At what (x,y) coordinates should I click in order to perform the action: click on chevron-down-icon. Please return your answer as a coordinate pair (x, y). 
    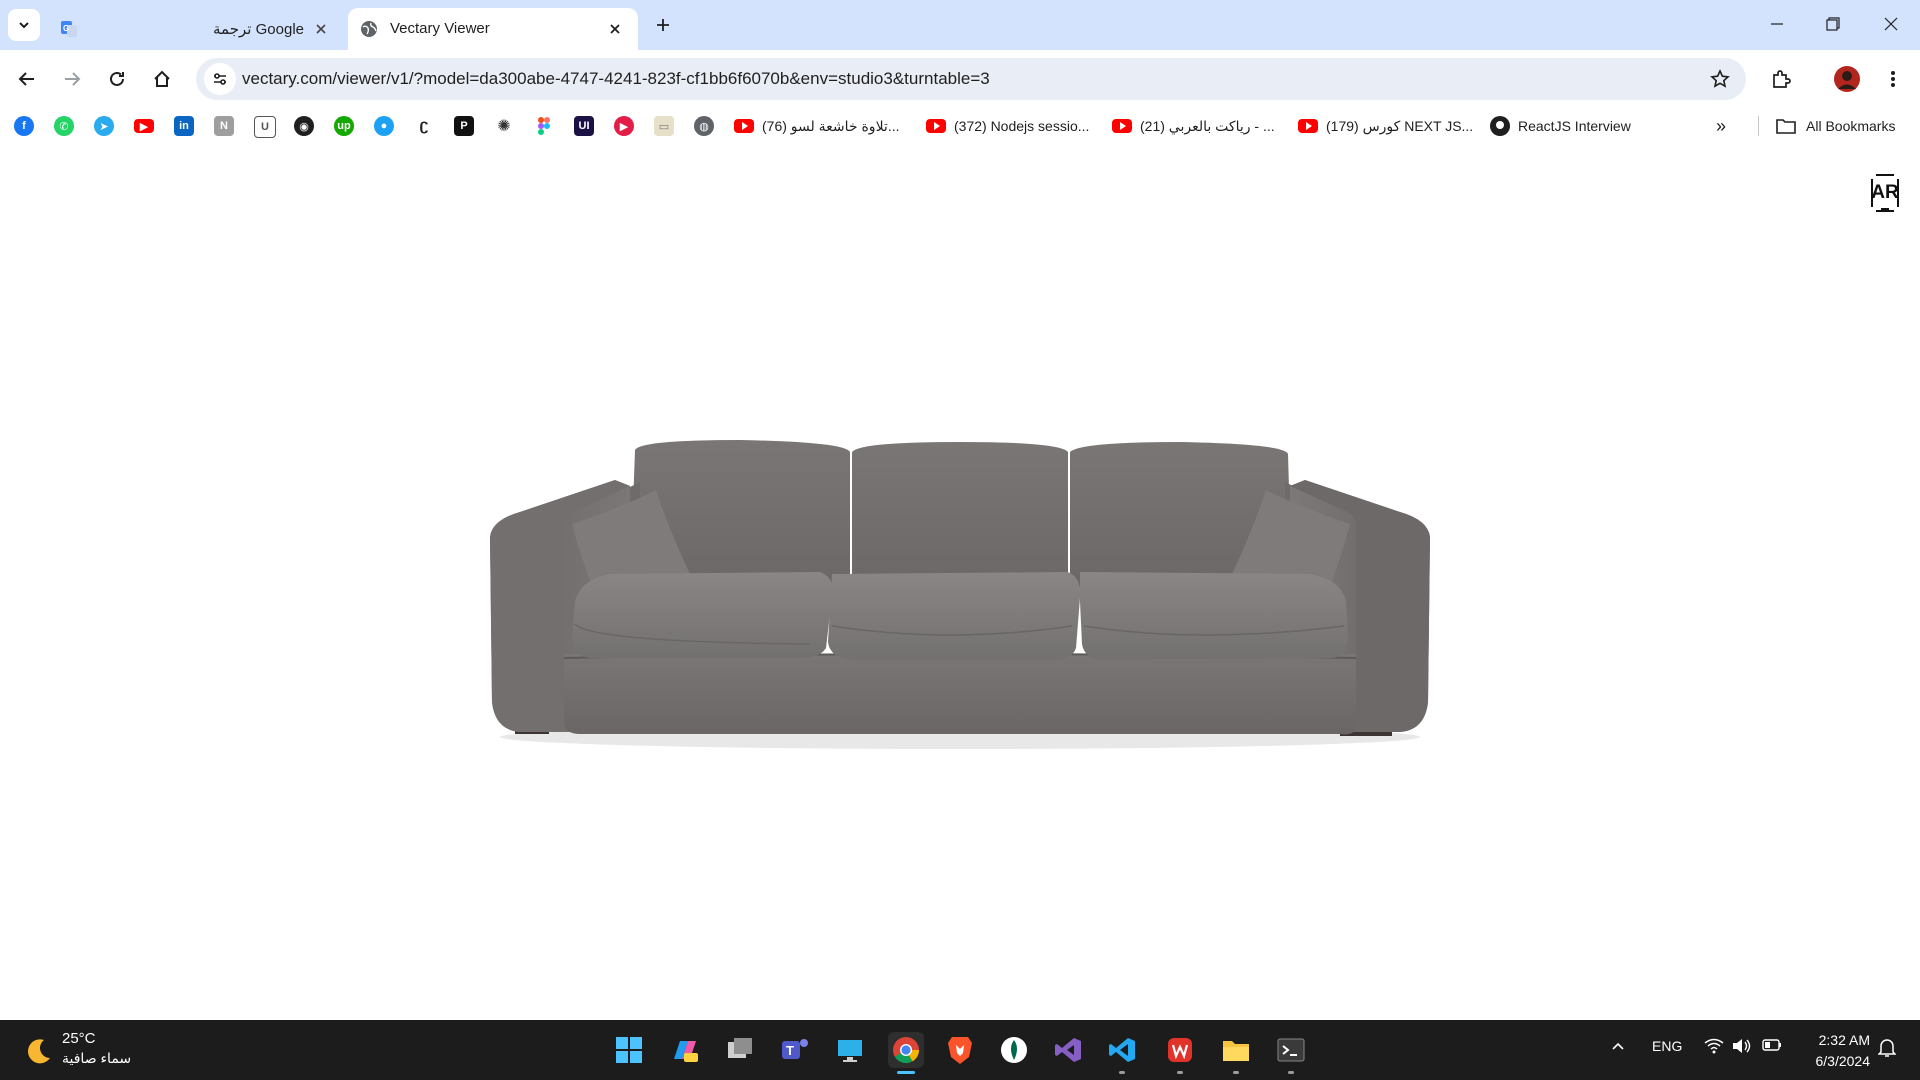
    Looking at the image, I should click on (24, 25).